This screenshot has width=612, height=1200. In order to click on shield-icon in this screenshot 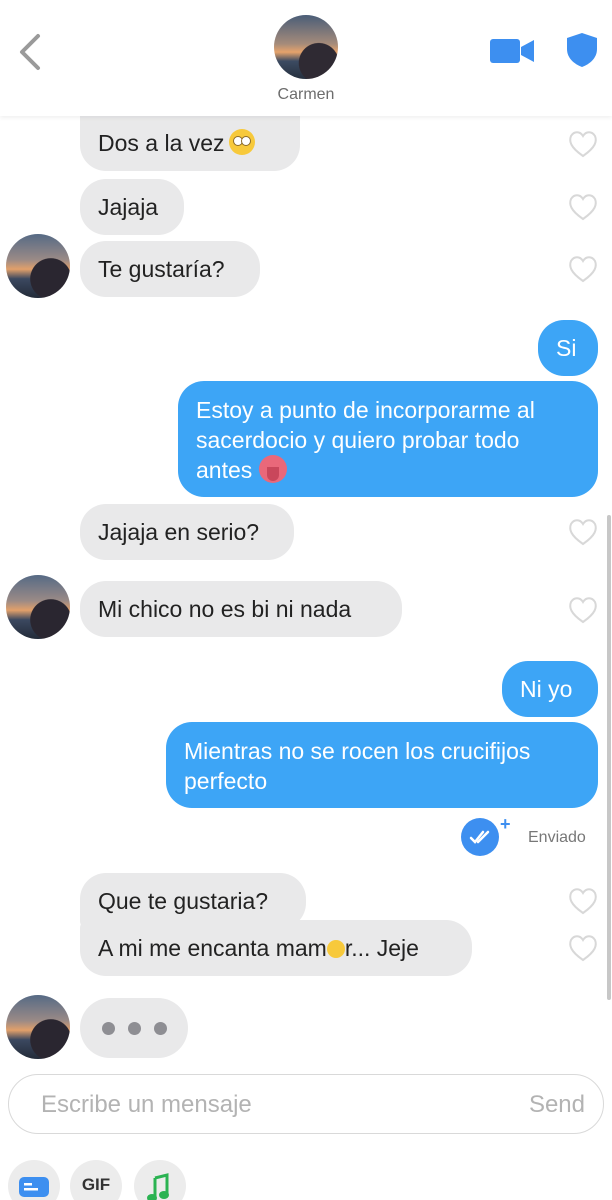, I will do `click(582, 50)`.